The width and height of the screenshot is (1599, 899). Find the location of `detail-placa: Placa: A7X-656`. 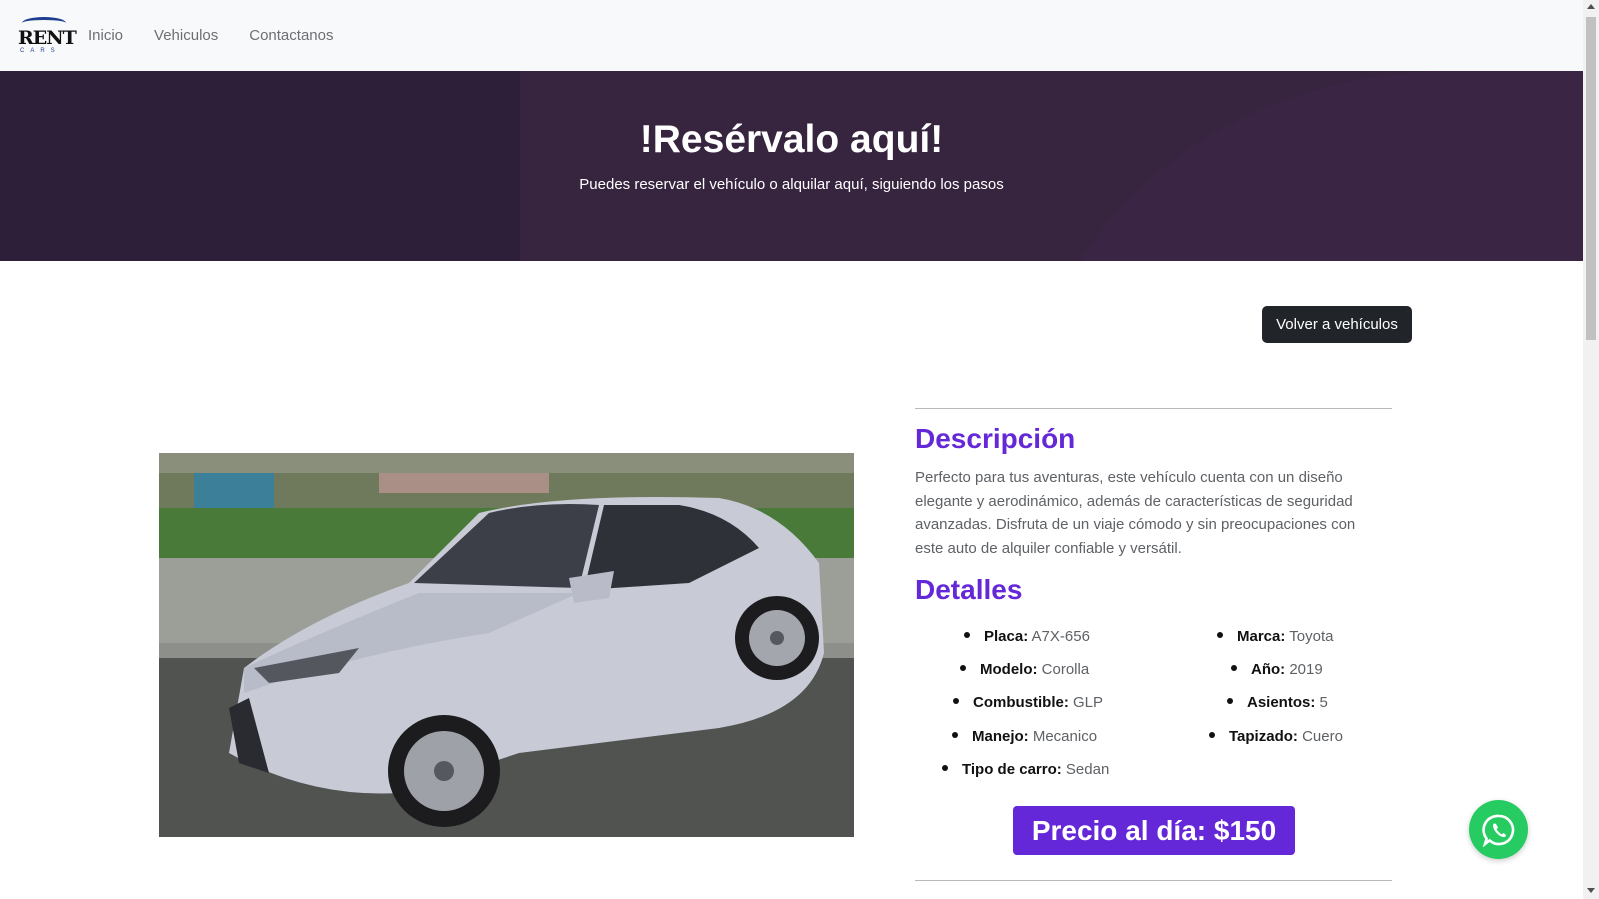

detail-placa: Placa: A7X-656 is located at coordinates (1027, 636).